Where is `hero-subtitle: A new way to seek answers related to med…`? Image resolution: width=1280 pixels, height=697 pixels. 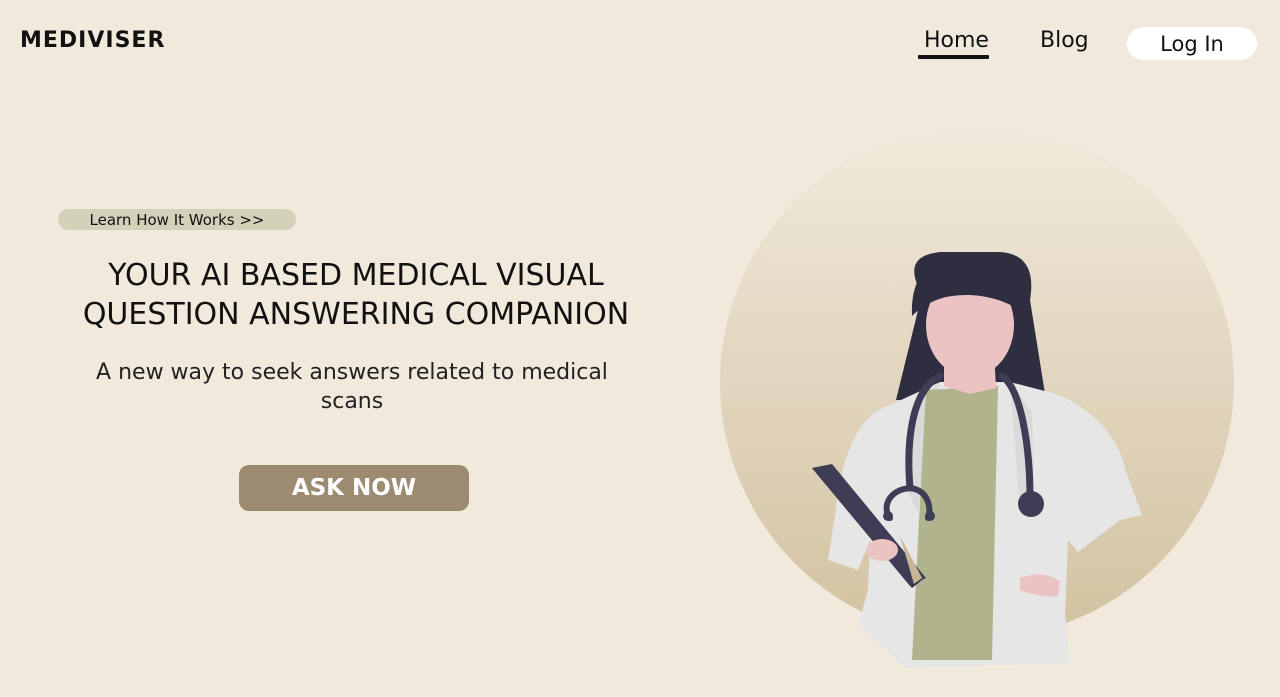 hero-subtitle: A new way to seek answers related to med… is located at coordinates (352, 387).